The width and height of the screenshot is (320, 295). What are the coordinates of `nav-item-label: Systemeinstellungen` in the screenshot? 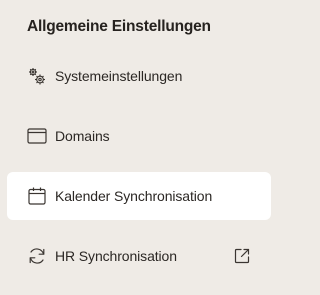 It's located at (119, 76).